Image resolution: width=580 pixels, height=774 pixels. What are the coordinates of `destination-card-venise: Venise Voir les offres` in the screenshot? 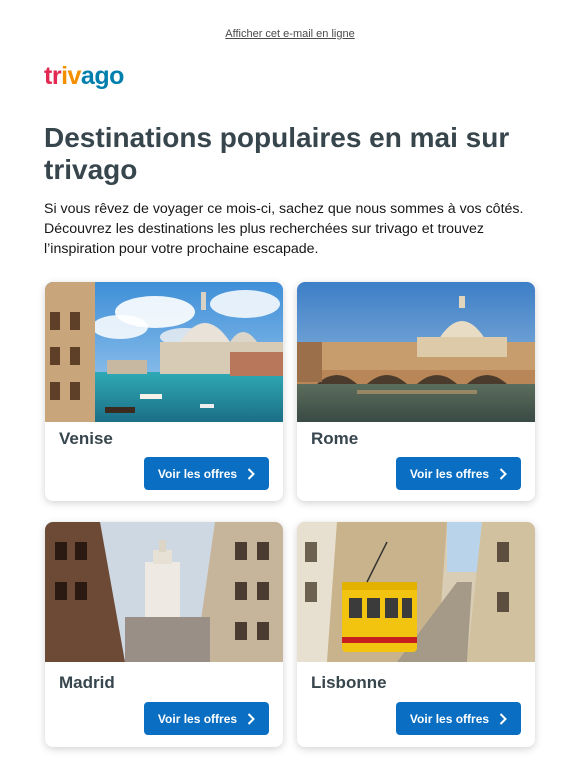 It's located at (164, 391).